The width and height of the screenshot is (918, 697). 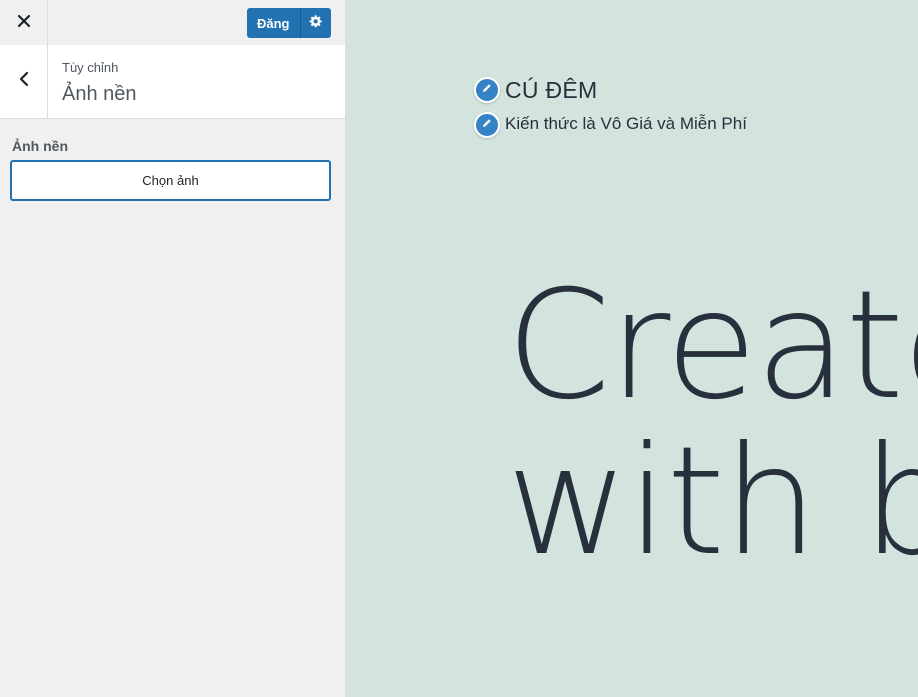 What do you see at coordinates (172, 23) in the screenshot?
I see `customizer-header: Đăng` at bounding box center [172, 23].